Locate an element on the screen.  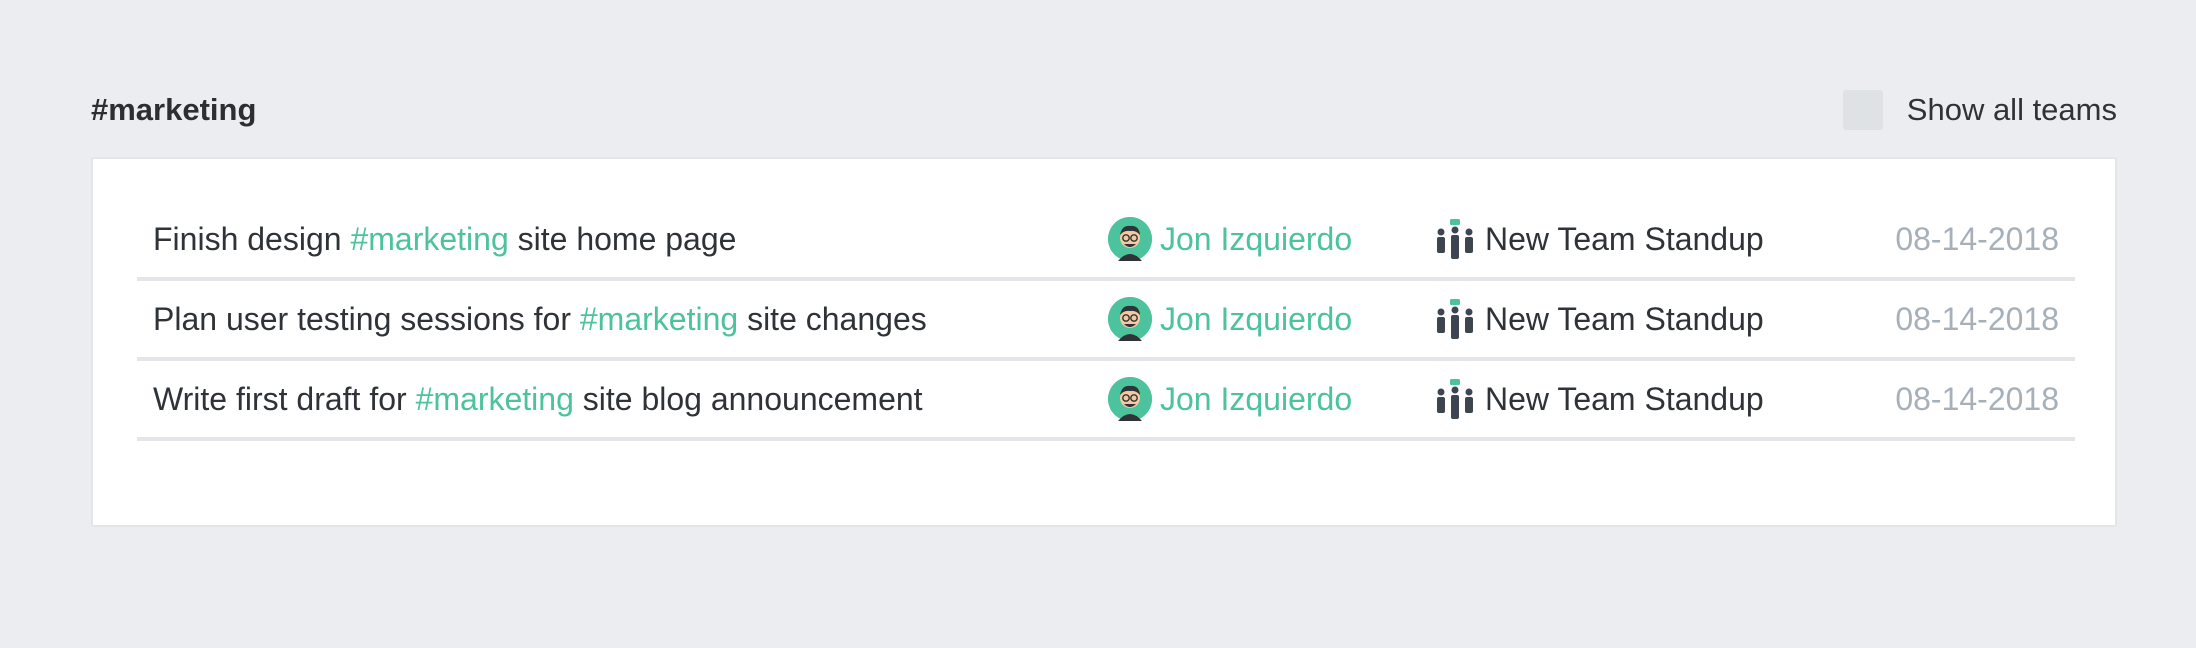
task-title: Finish design #marketing site home page is located at coordinates (444, 239).